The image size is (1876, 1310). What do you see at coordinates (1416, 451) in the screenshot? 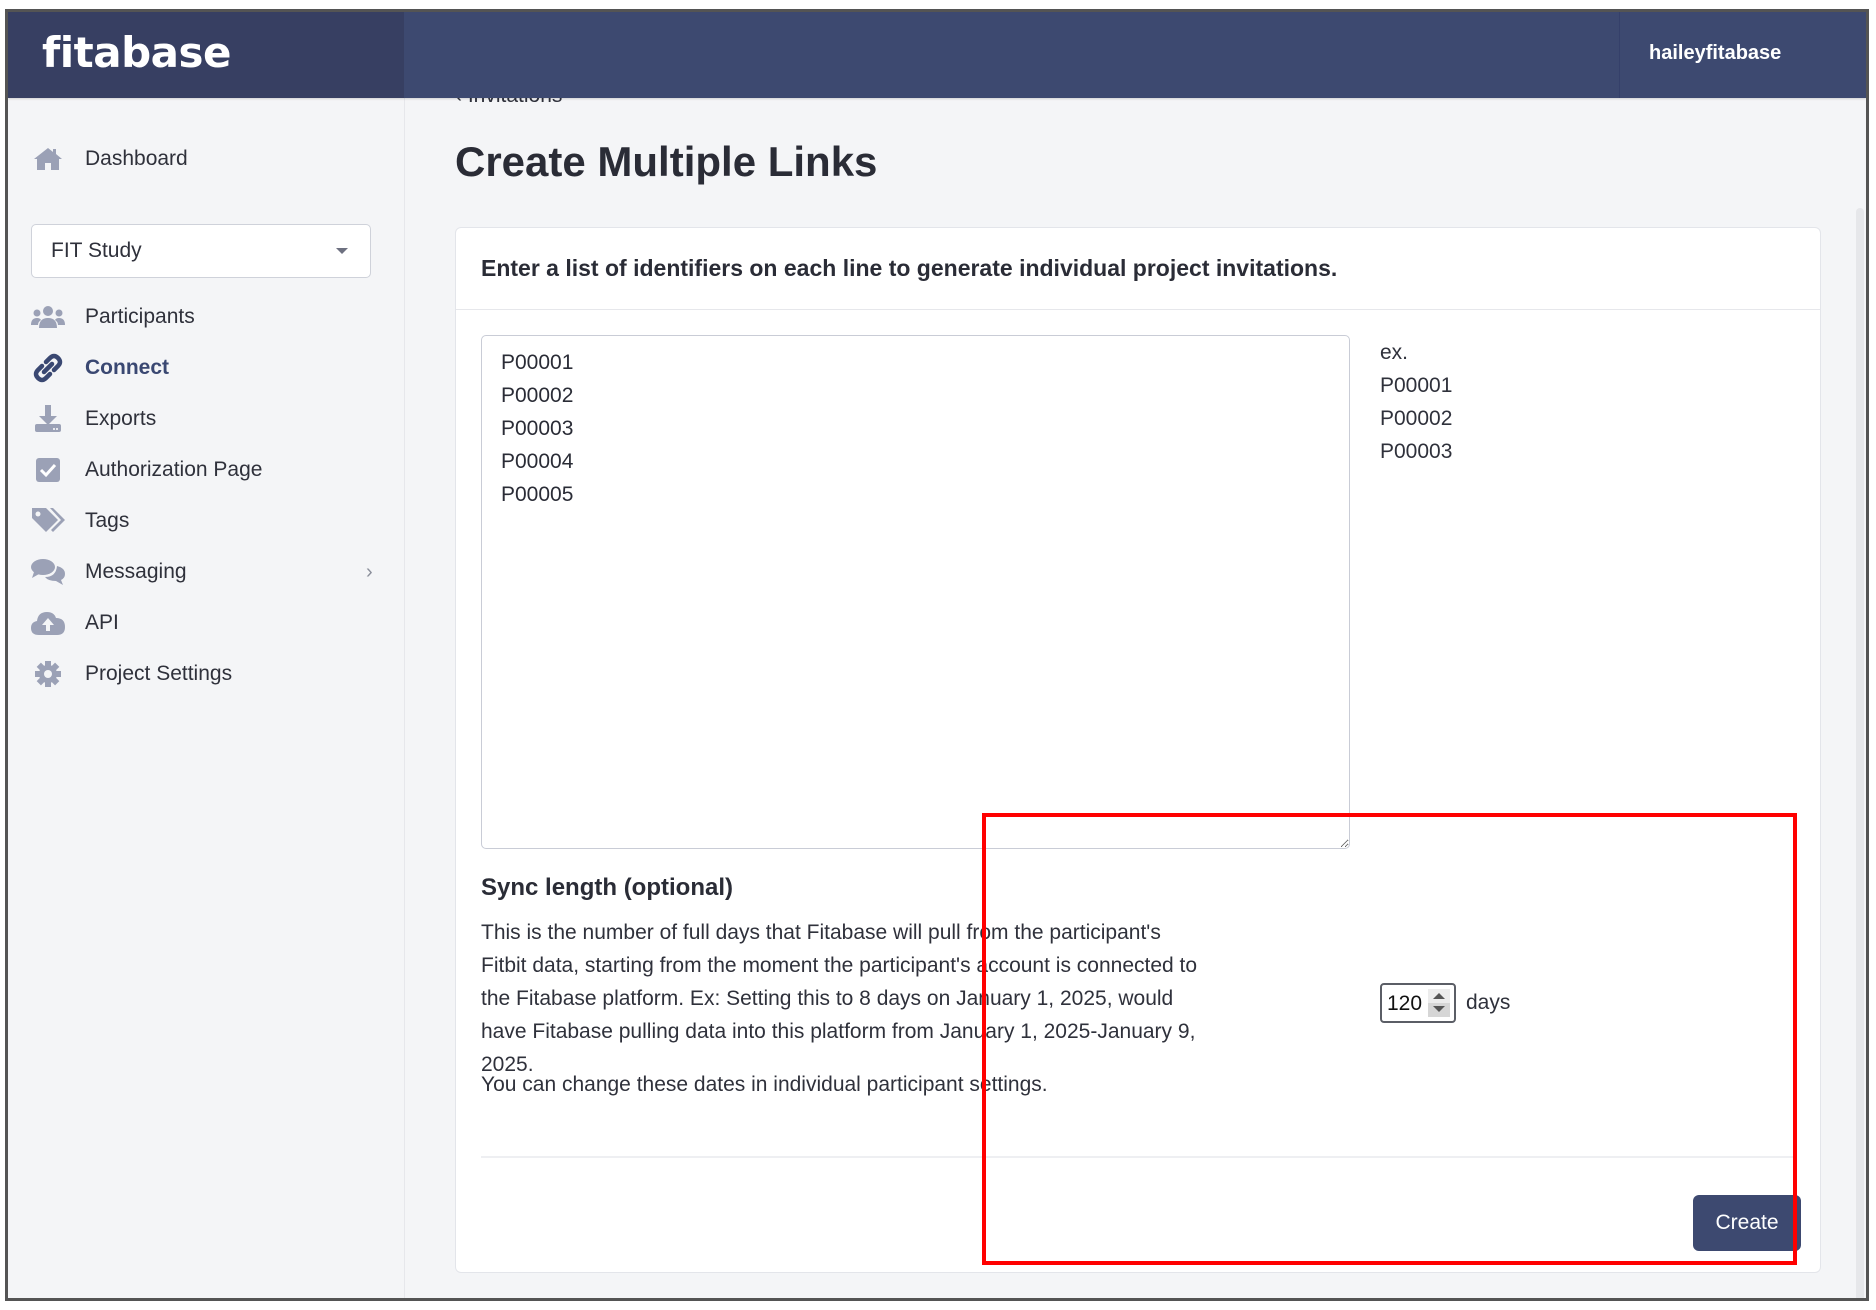
I see `example-item: P00003` at bounding box center [1416, 451].